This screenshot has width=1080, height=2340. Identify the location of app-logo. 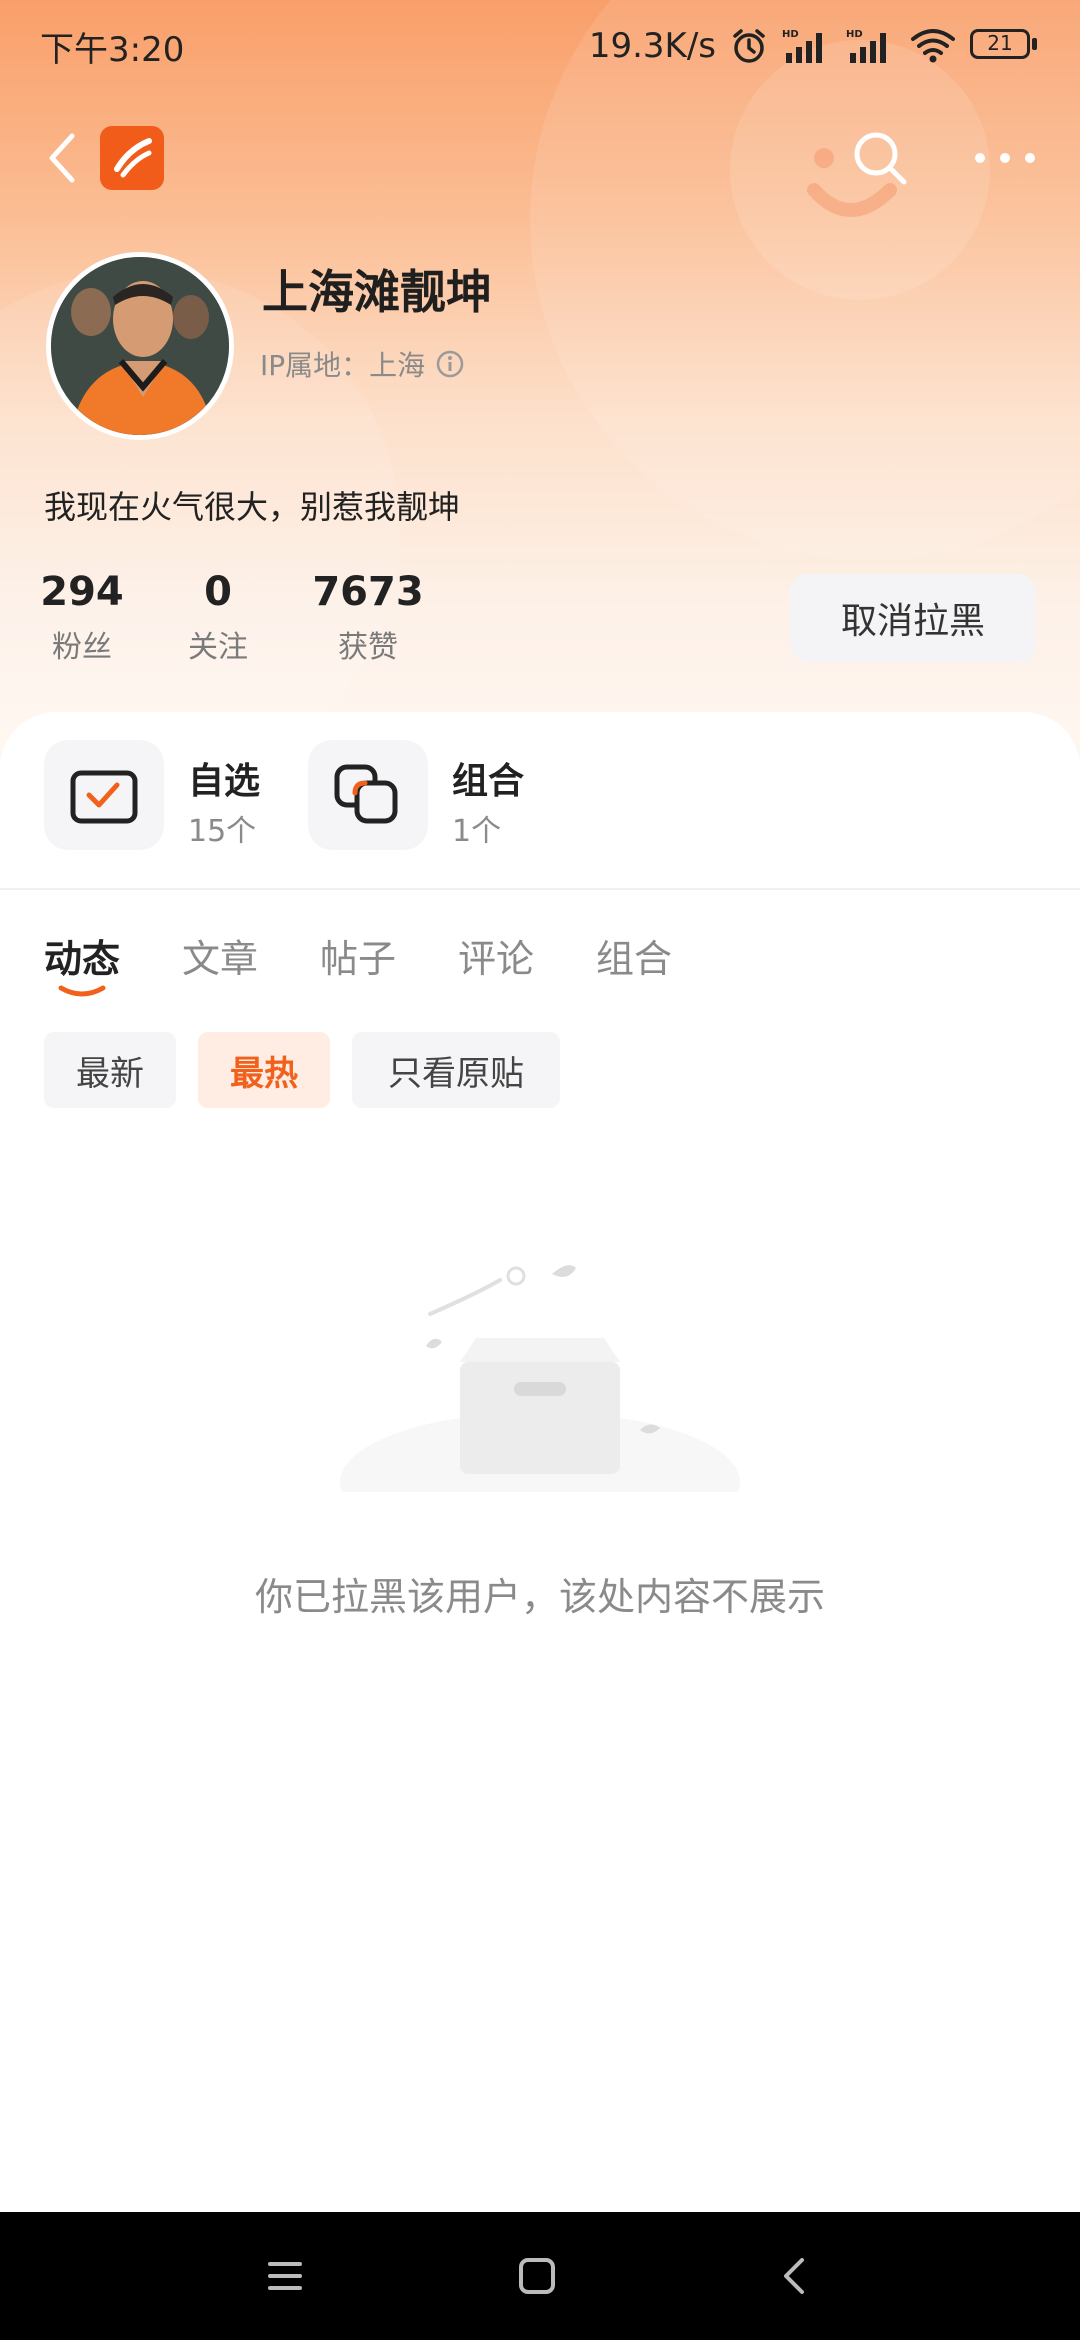
(132, 158).